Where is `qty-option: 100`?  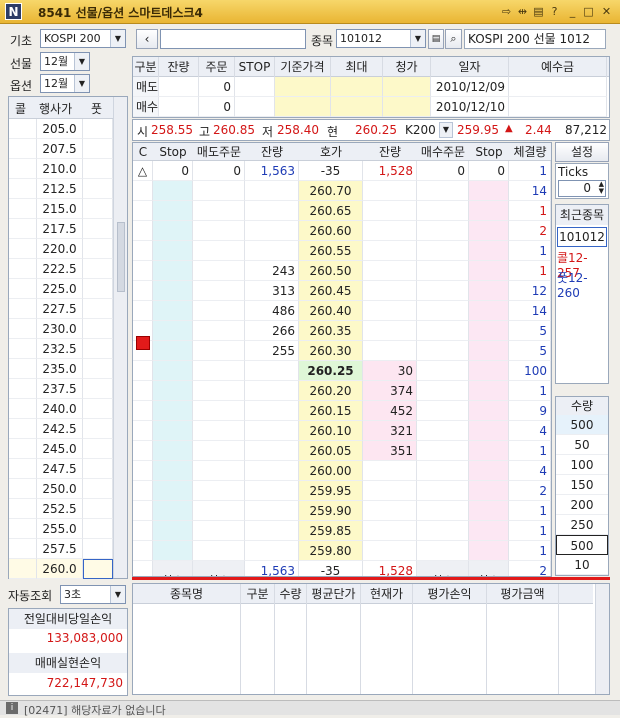 qty-option: 100 is located at coordinates (582, 465).